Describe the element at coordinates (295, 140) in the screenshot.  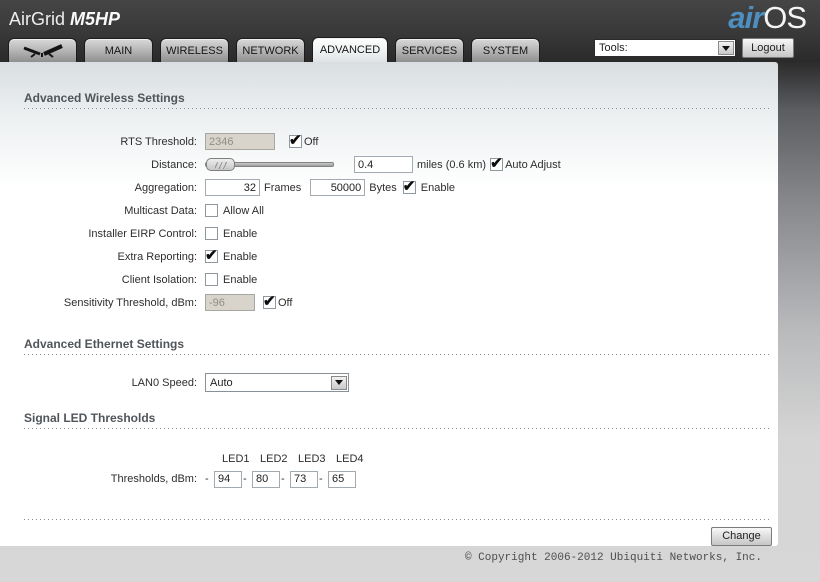
I see `rts-off-checkbox` at that location.